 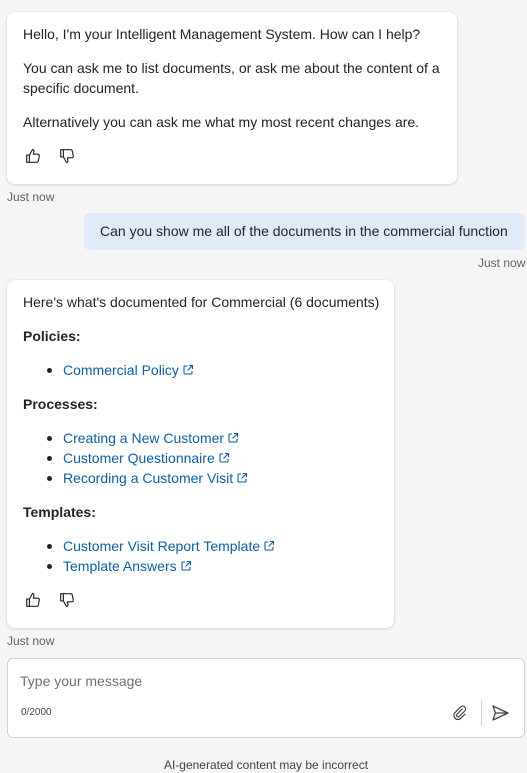 What do you see at coordinates (60, 404) in the screenshot?
I see `section-heading-processes: Processes:` at bounding box center [60, 404].